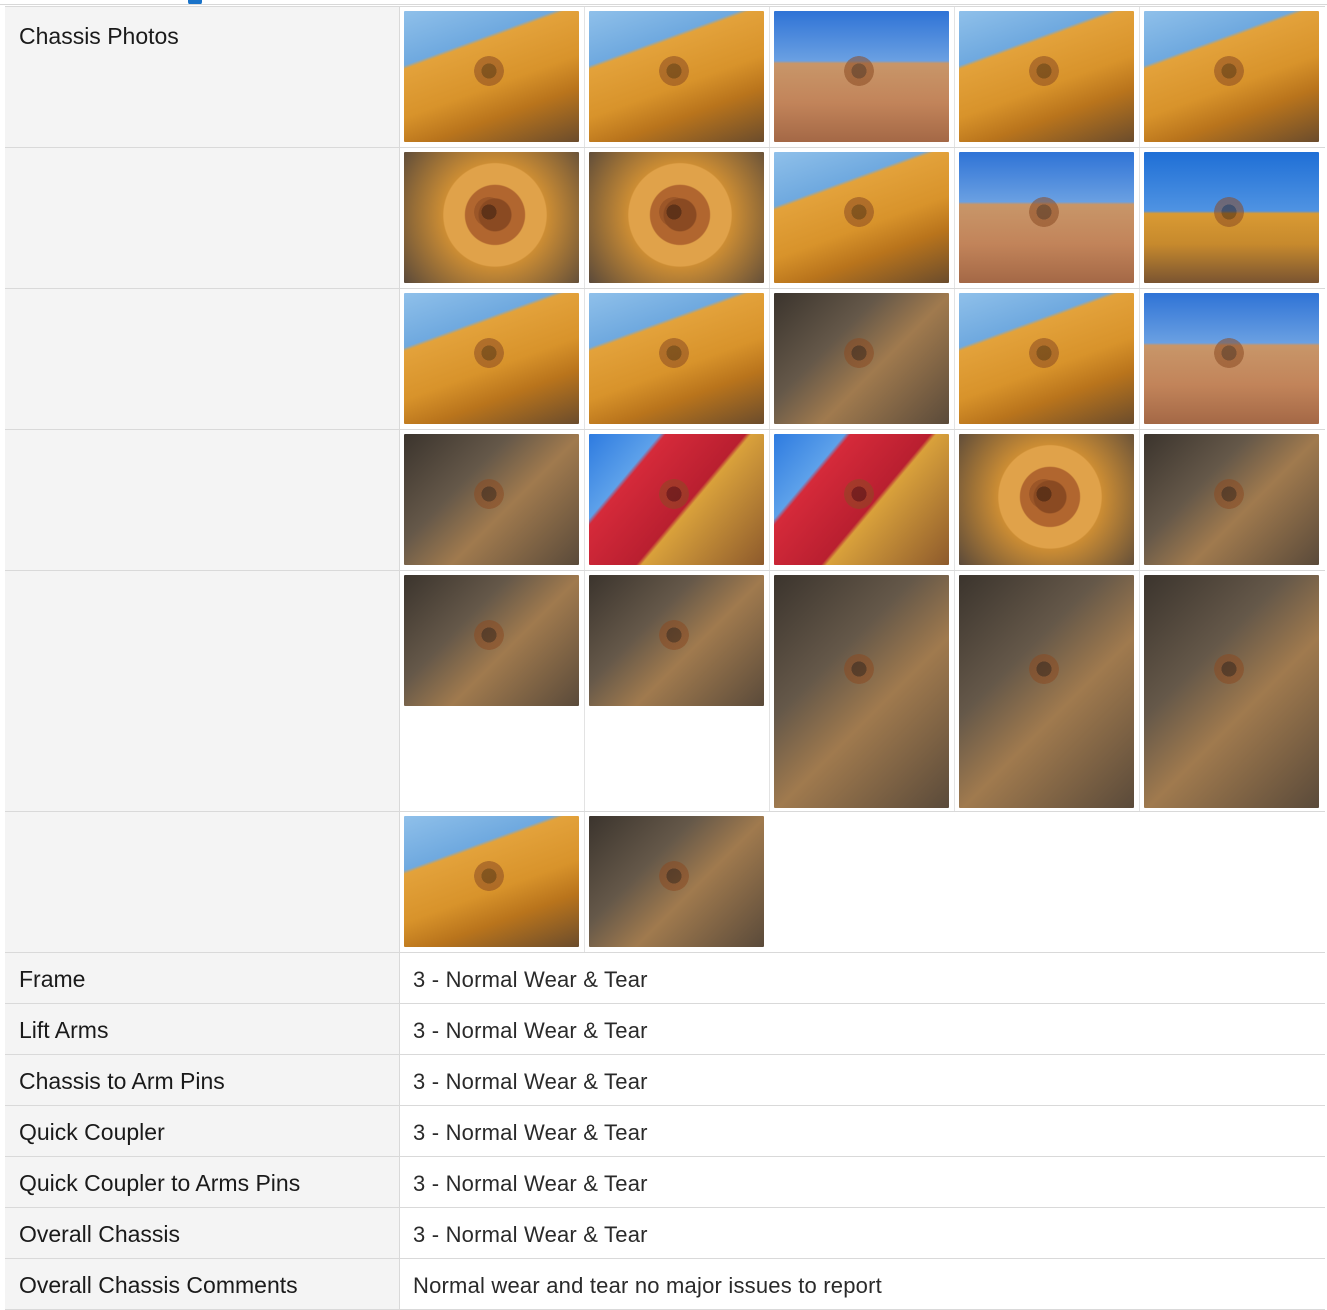 The width and height of the screenshot is (1327, 1310). I want to click on row-label: Chassis Photos, so click(202, 77).